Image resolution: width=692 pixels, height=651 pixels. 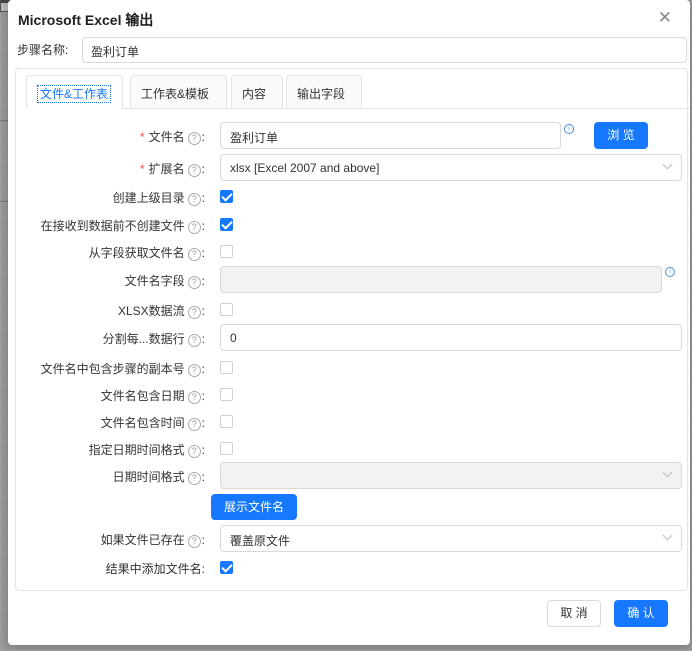 What do you see at coordinates (143, 339) in the screenshot?
I see `split-every-label: 分割每...数据行` at bounding box center [143, 339].